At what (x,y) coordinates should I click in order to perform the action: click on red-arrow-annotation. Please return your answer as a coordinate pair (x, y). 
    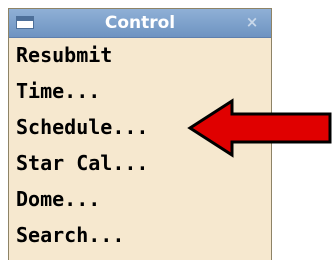
    Looking at the image, I should click on (259, 128).